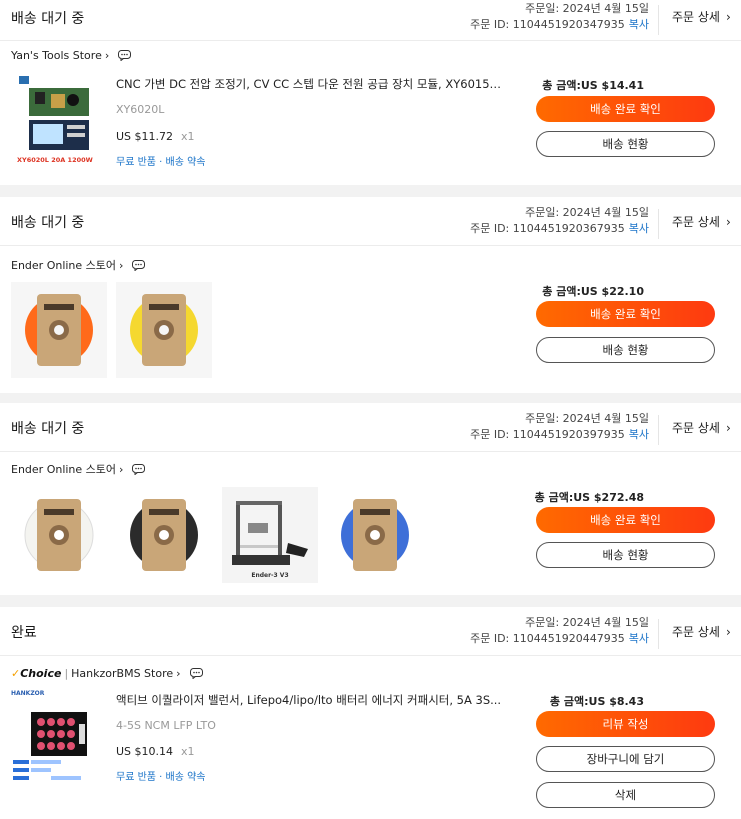 The height and width of the screenshot is (819, 741). What do you see at coordinates (59, 118) in the screenshot?
I see `product-image: XY6020L 20A 1200W` at bounding box center [59, 118].